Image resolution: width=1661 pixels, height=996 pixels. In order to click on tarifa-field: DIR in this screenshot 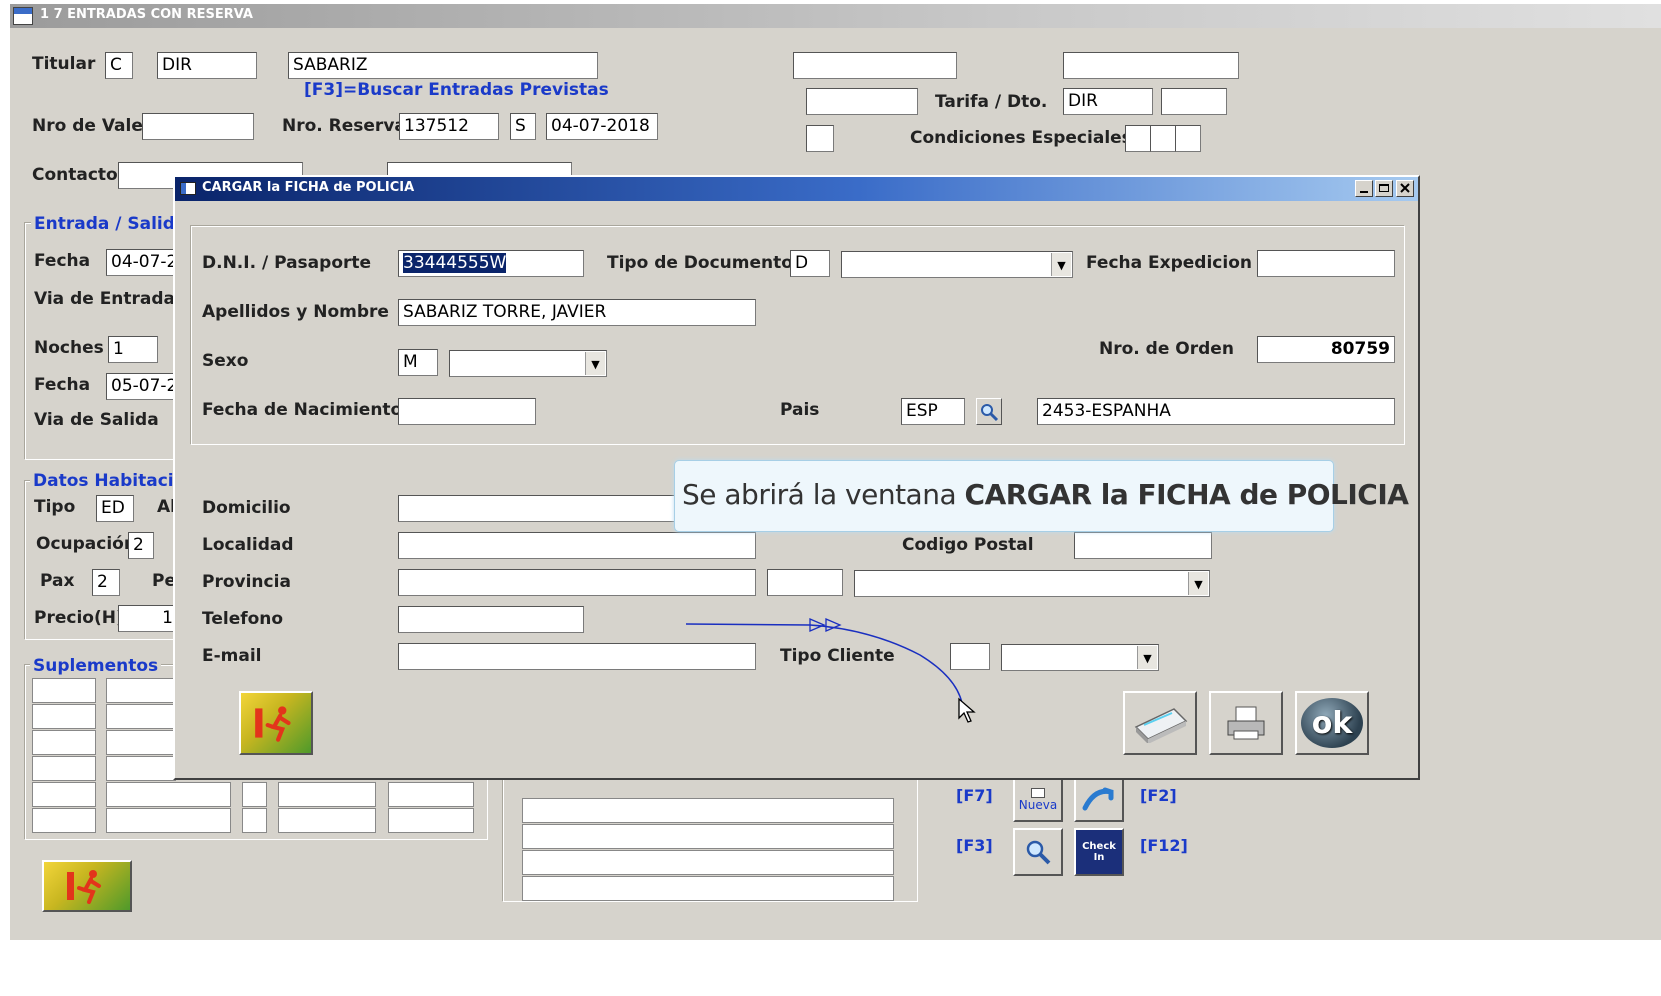, I will do `click(1108, 101)`.